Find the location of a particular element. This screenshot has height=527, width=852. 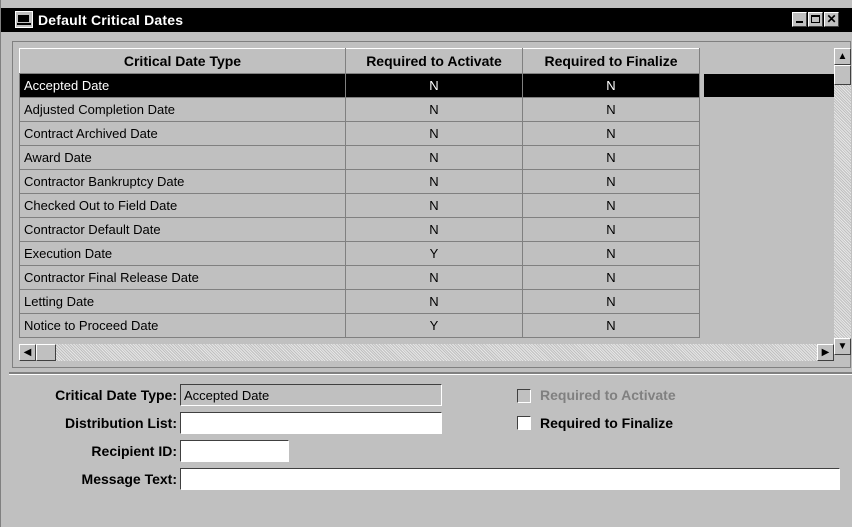

minimize-button is located at coordinates (799, 19).